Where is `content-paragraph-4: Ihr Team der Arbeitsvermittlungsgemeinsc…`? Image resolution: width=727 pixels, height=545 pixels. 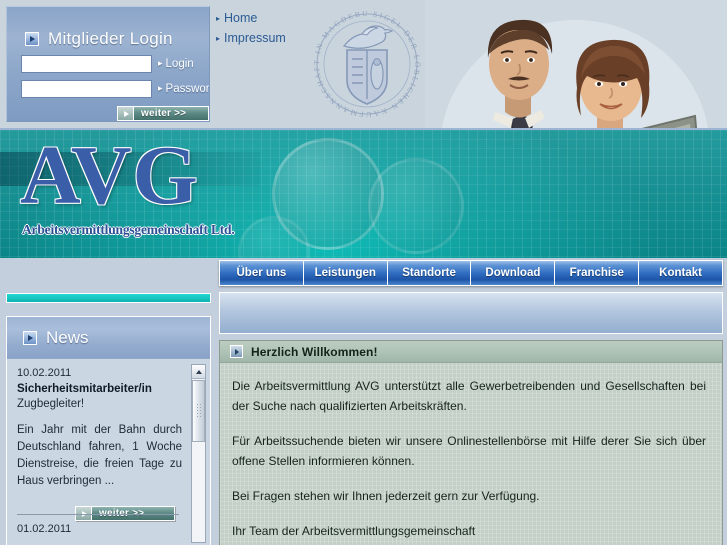
content-paragraph-4: Ihr Team der Arbeitsvermittlungsgemeinsc… is located at coordinates (354, 531).